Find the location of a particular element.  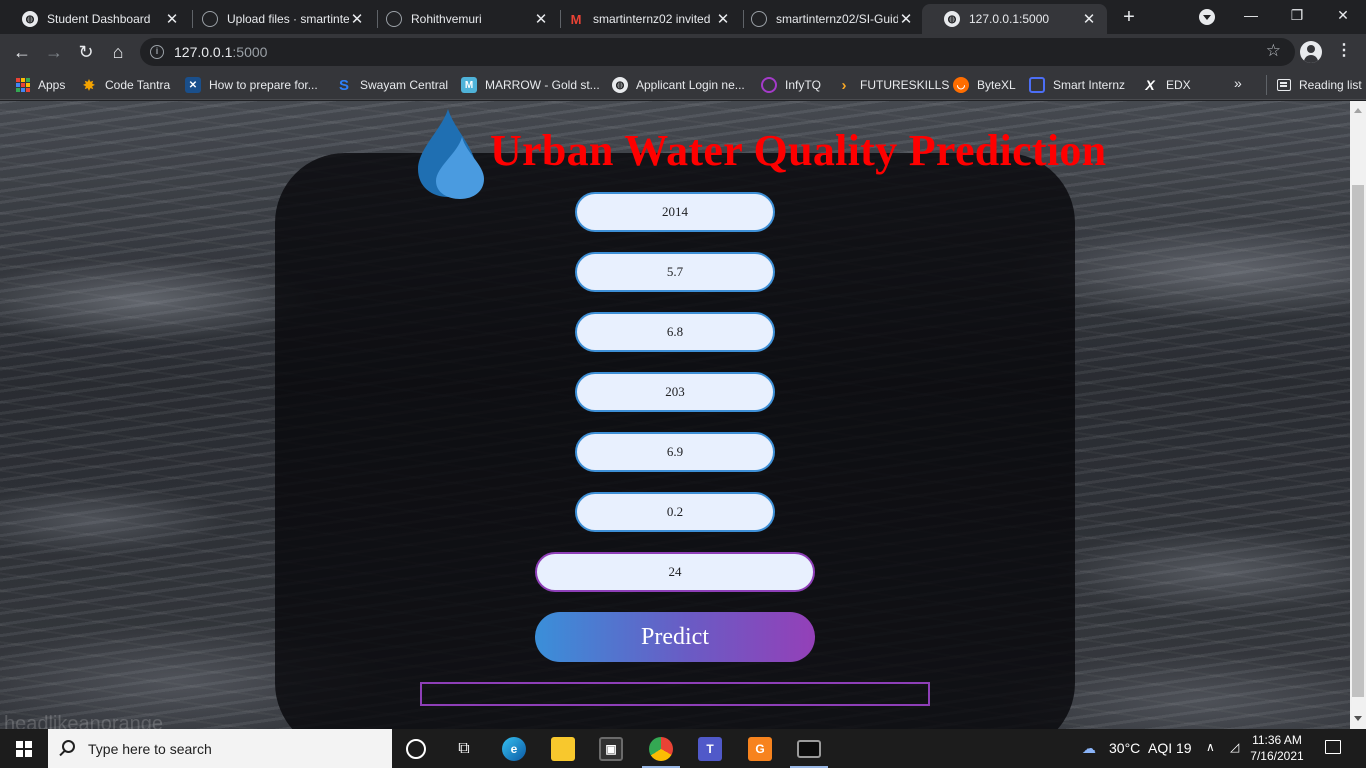

scroll-thumb is located at coordinates (1358, 441).